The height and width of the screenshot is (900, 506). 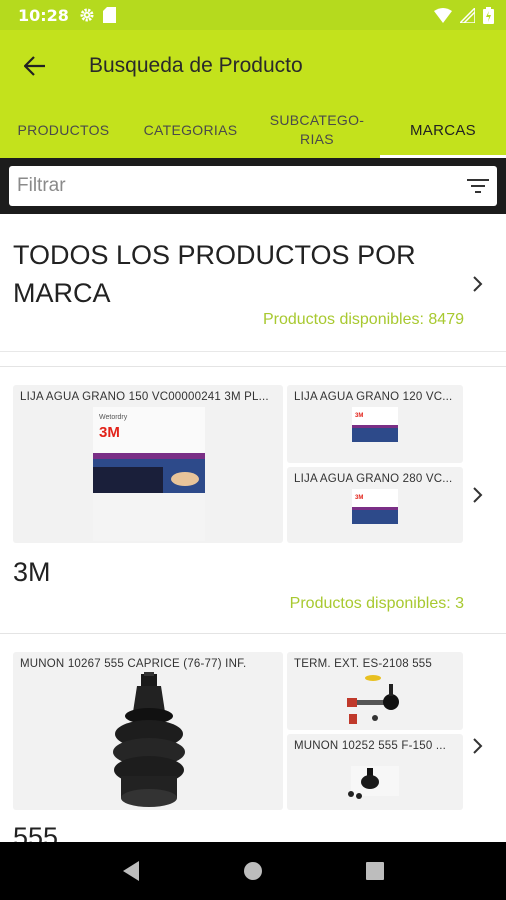 I want to click on product-image-sandpaper: Wetordry 3M, so click(x=149, y=474).